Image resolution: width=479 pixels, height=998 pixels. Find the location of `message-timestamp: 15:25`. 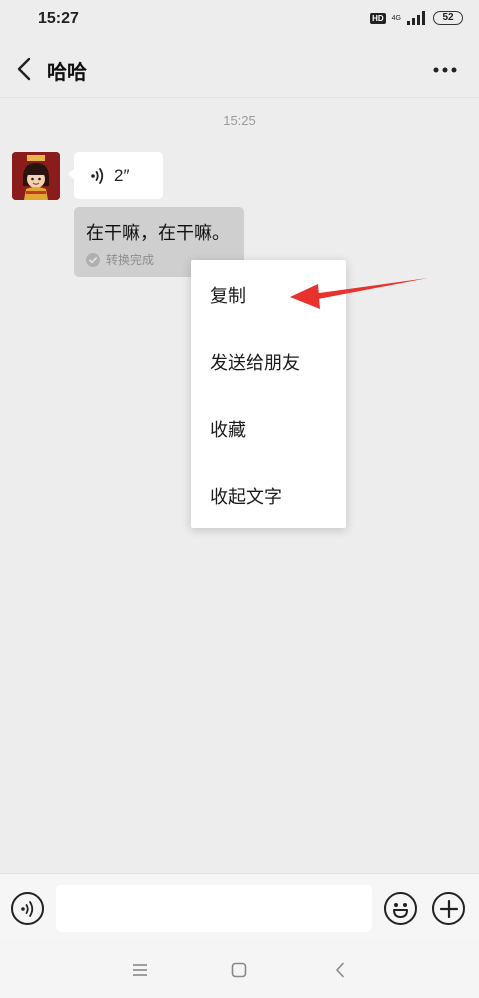

message-timestamp: 15:25 is located at coordinates (239, 120).